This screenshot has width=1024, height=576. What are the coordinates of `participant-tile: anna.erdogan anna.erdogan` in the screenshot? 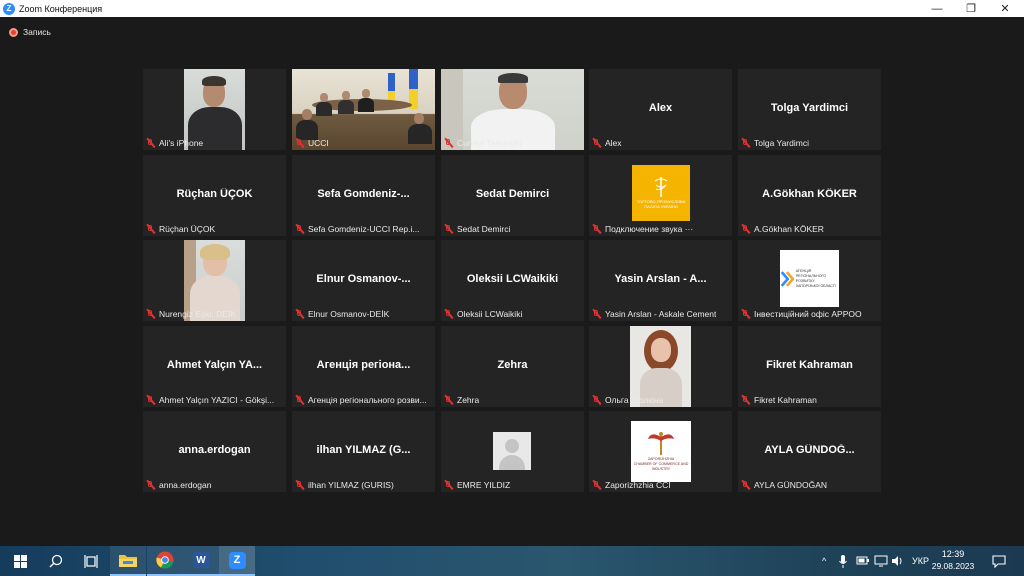 It's located at (214, 451).